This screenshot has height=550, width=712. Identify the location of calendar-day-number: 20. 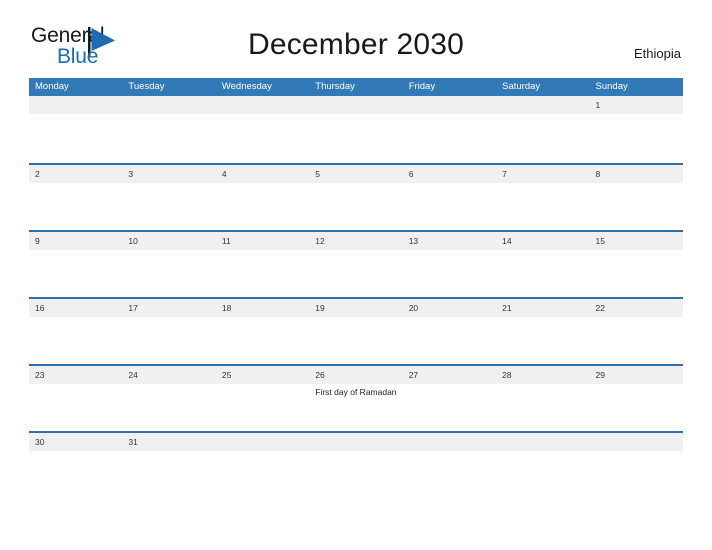
(449, 308).